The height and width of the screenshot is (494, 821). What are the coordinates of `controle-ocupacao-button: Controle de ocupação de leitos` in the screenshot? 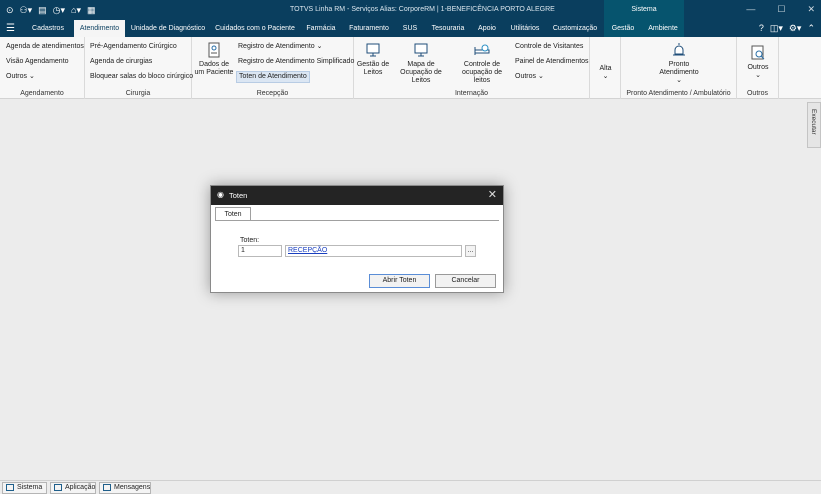 It's located at (482, 63).